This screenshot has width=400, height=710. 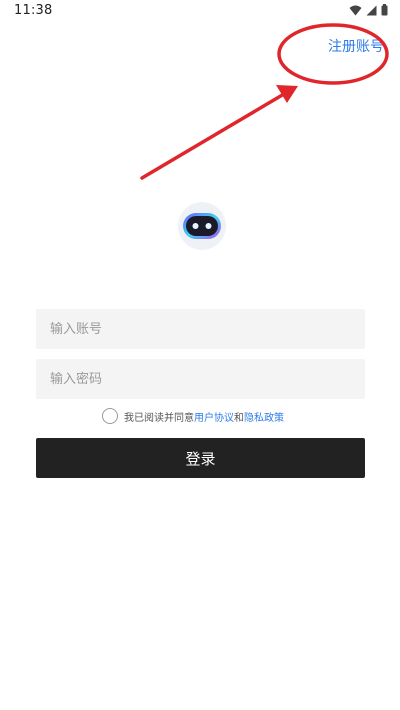 I want to click on status-bar: 11:38, so click(x=200, y=11).